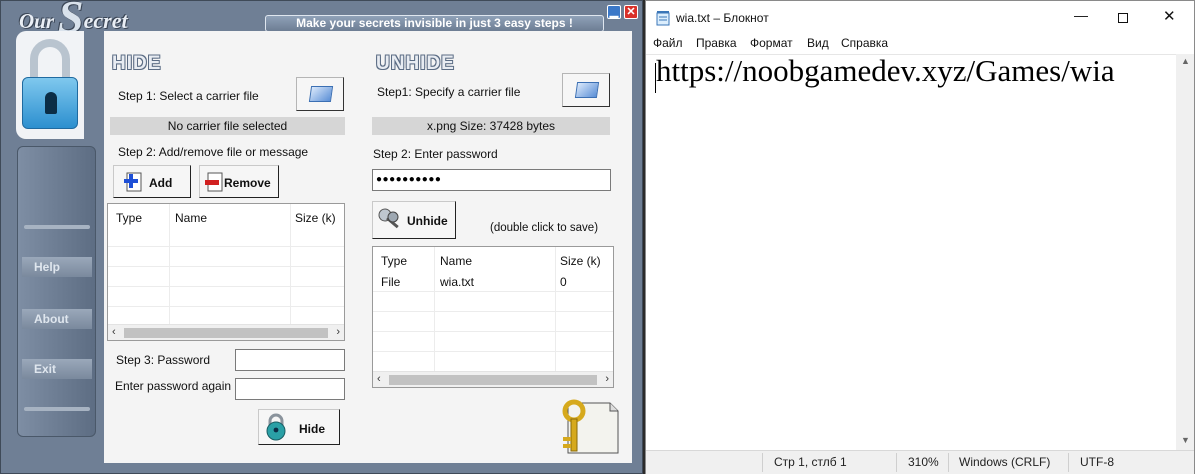 The height and width of the screenshot is (474, 1195). What do you see at coordinates (631, 12) in the screenshot?
I see `close-button: ✕` at bounding box center [631, 12].